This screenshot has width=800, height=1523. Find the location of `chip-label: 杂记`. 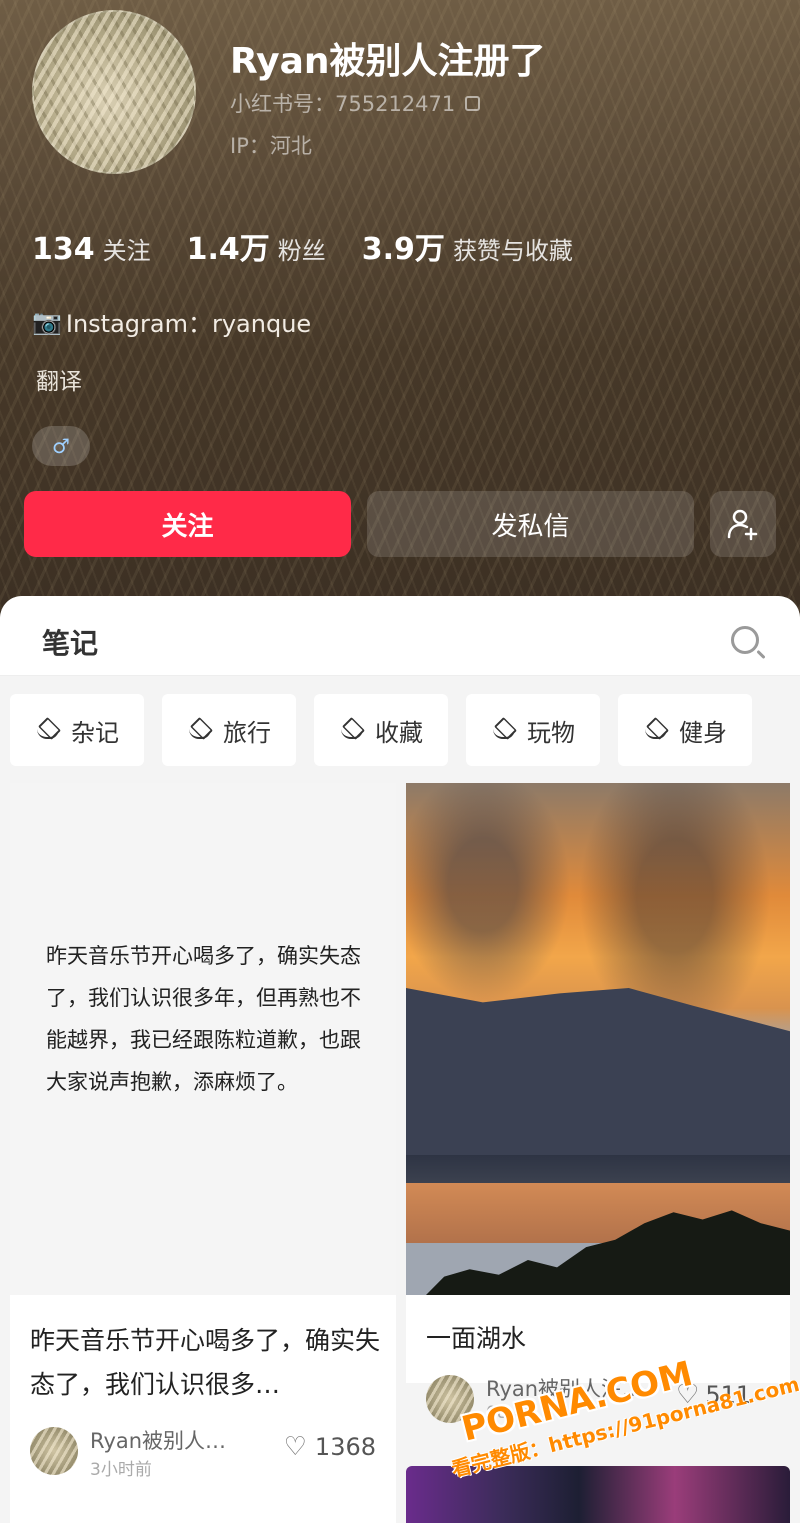

chip-label: 杂记 is located at coordinates (95, 732).